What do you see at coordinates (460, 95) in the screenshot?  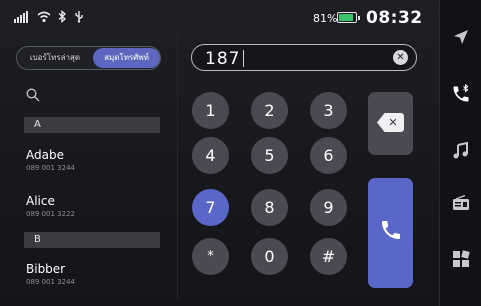 I see `phone-bluetooth-icon` at bounding box center [460, 95].